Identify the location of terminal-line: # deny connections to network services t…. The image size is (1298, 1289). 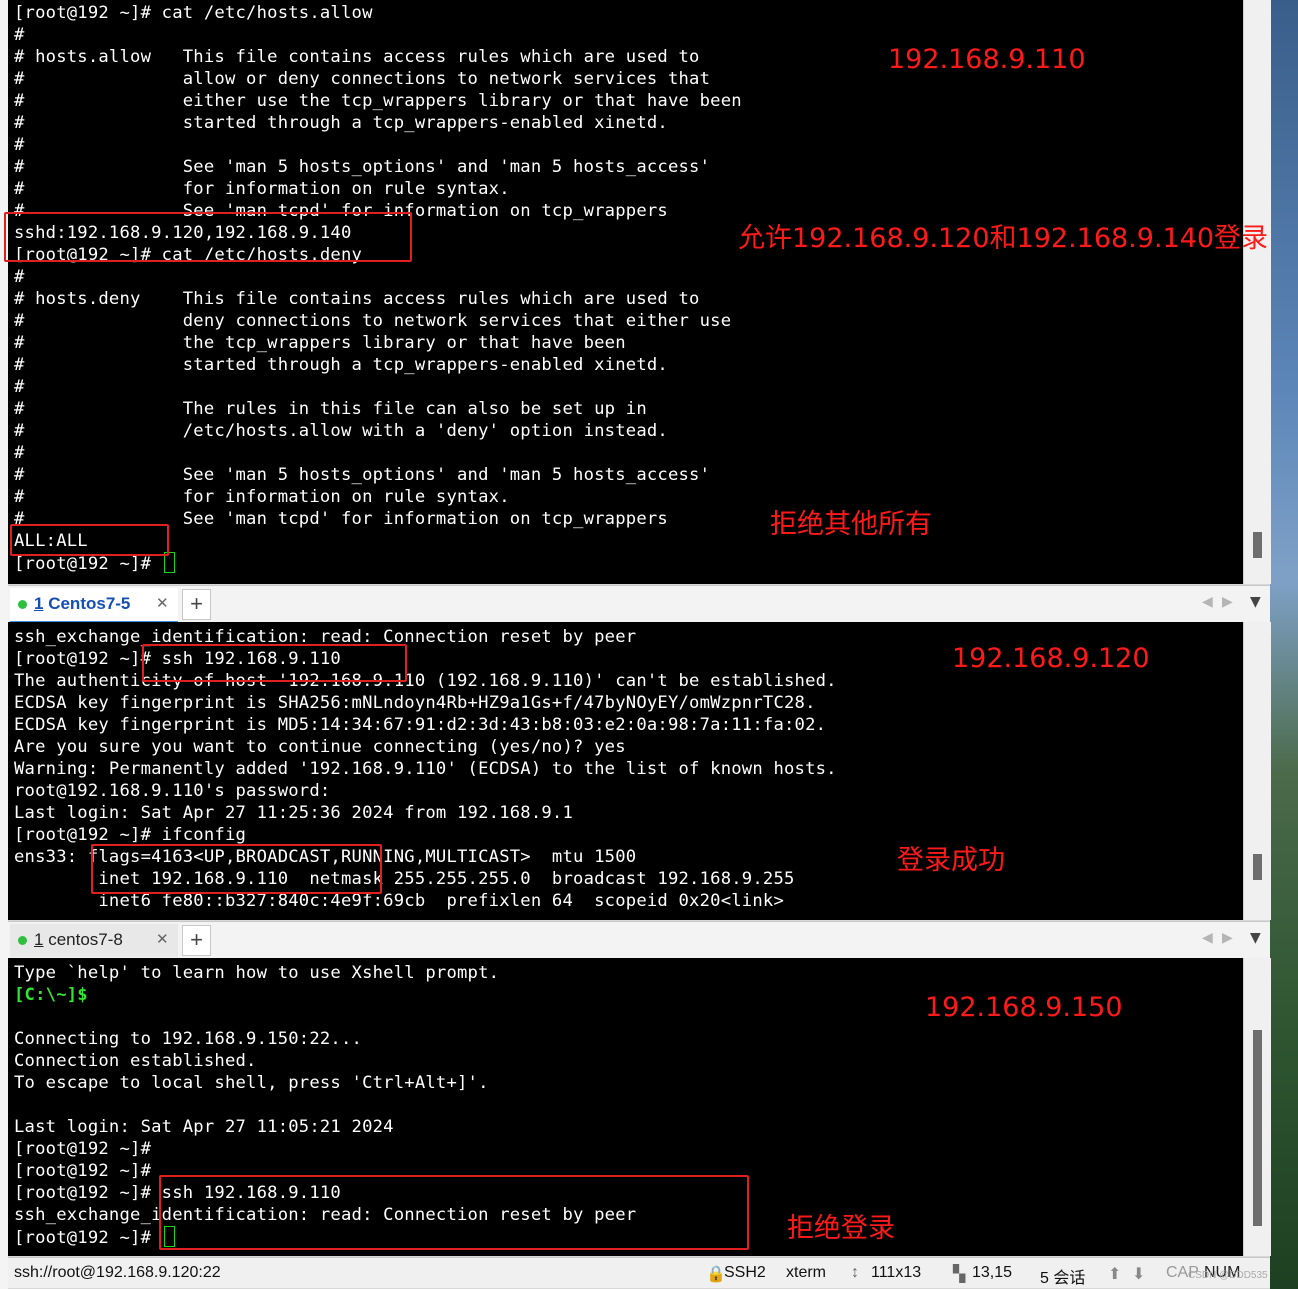
(373, 321).